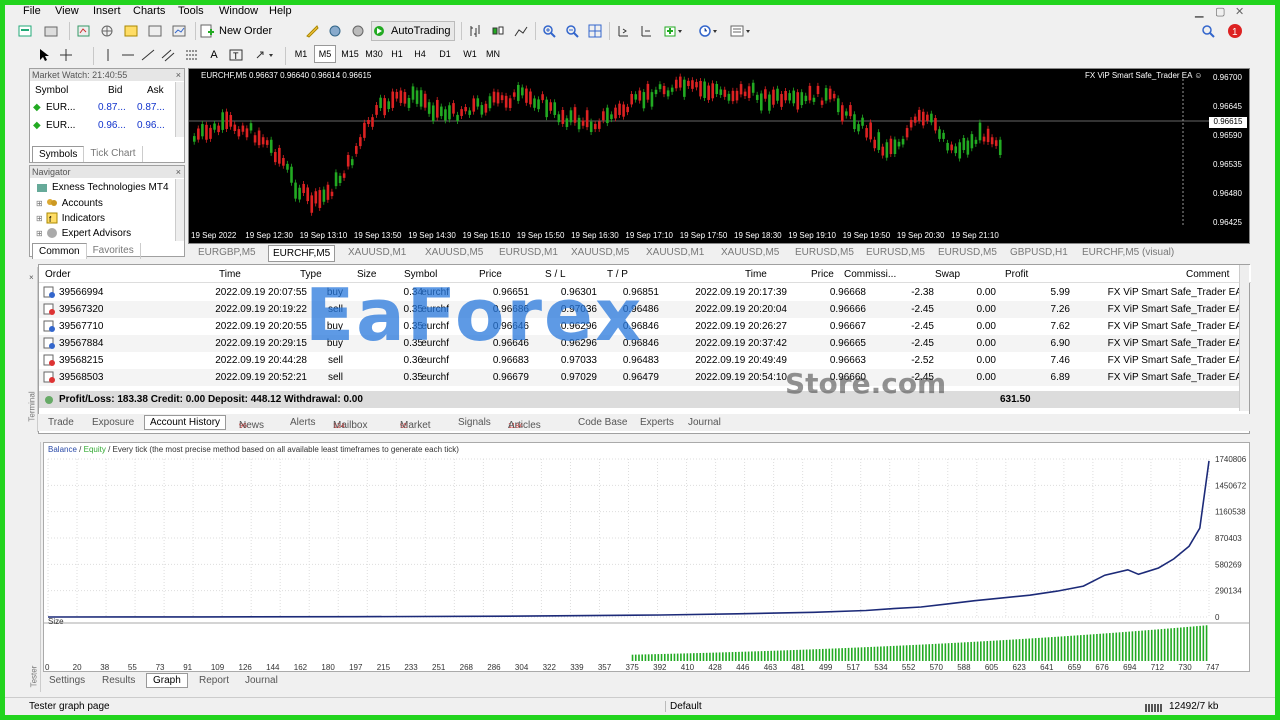 Image resolution: width=1280 pixels, height=720 pixels. I want to click on vertical-line-icon, so click(108, 55).